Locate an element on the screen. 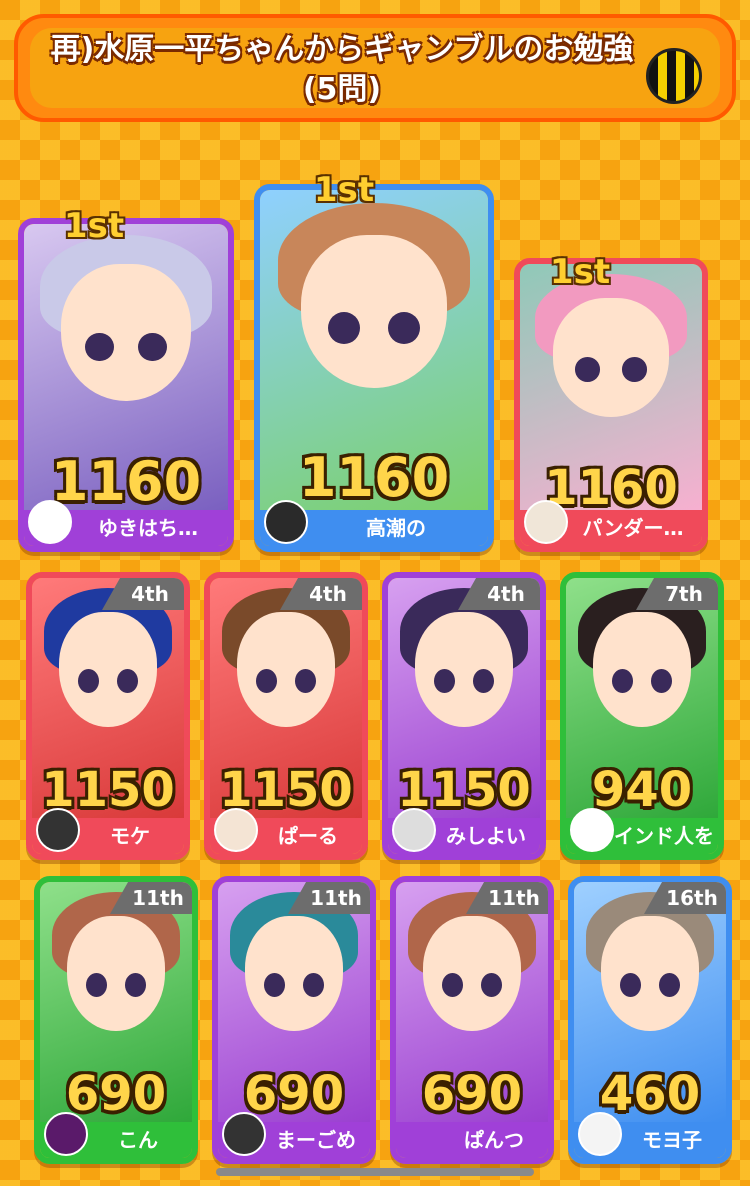 This screenshot has height=1186, width=750. player-card: 7th 940 インド人を is located at coordinates (642, 716).